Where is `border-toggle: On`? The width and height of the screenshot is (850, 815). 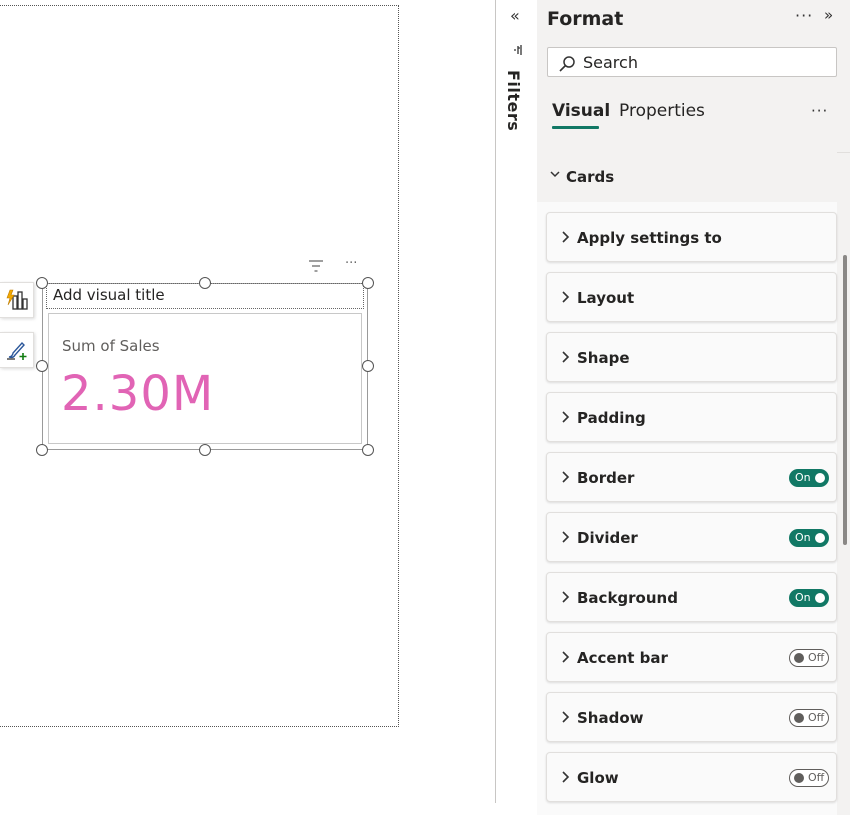 border-toggle: On is located at coordinates (809, 478).